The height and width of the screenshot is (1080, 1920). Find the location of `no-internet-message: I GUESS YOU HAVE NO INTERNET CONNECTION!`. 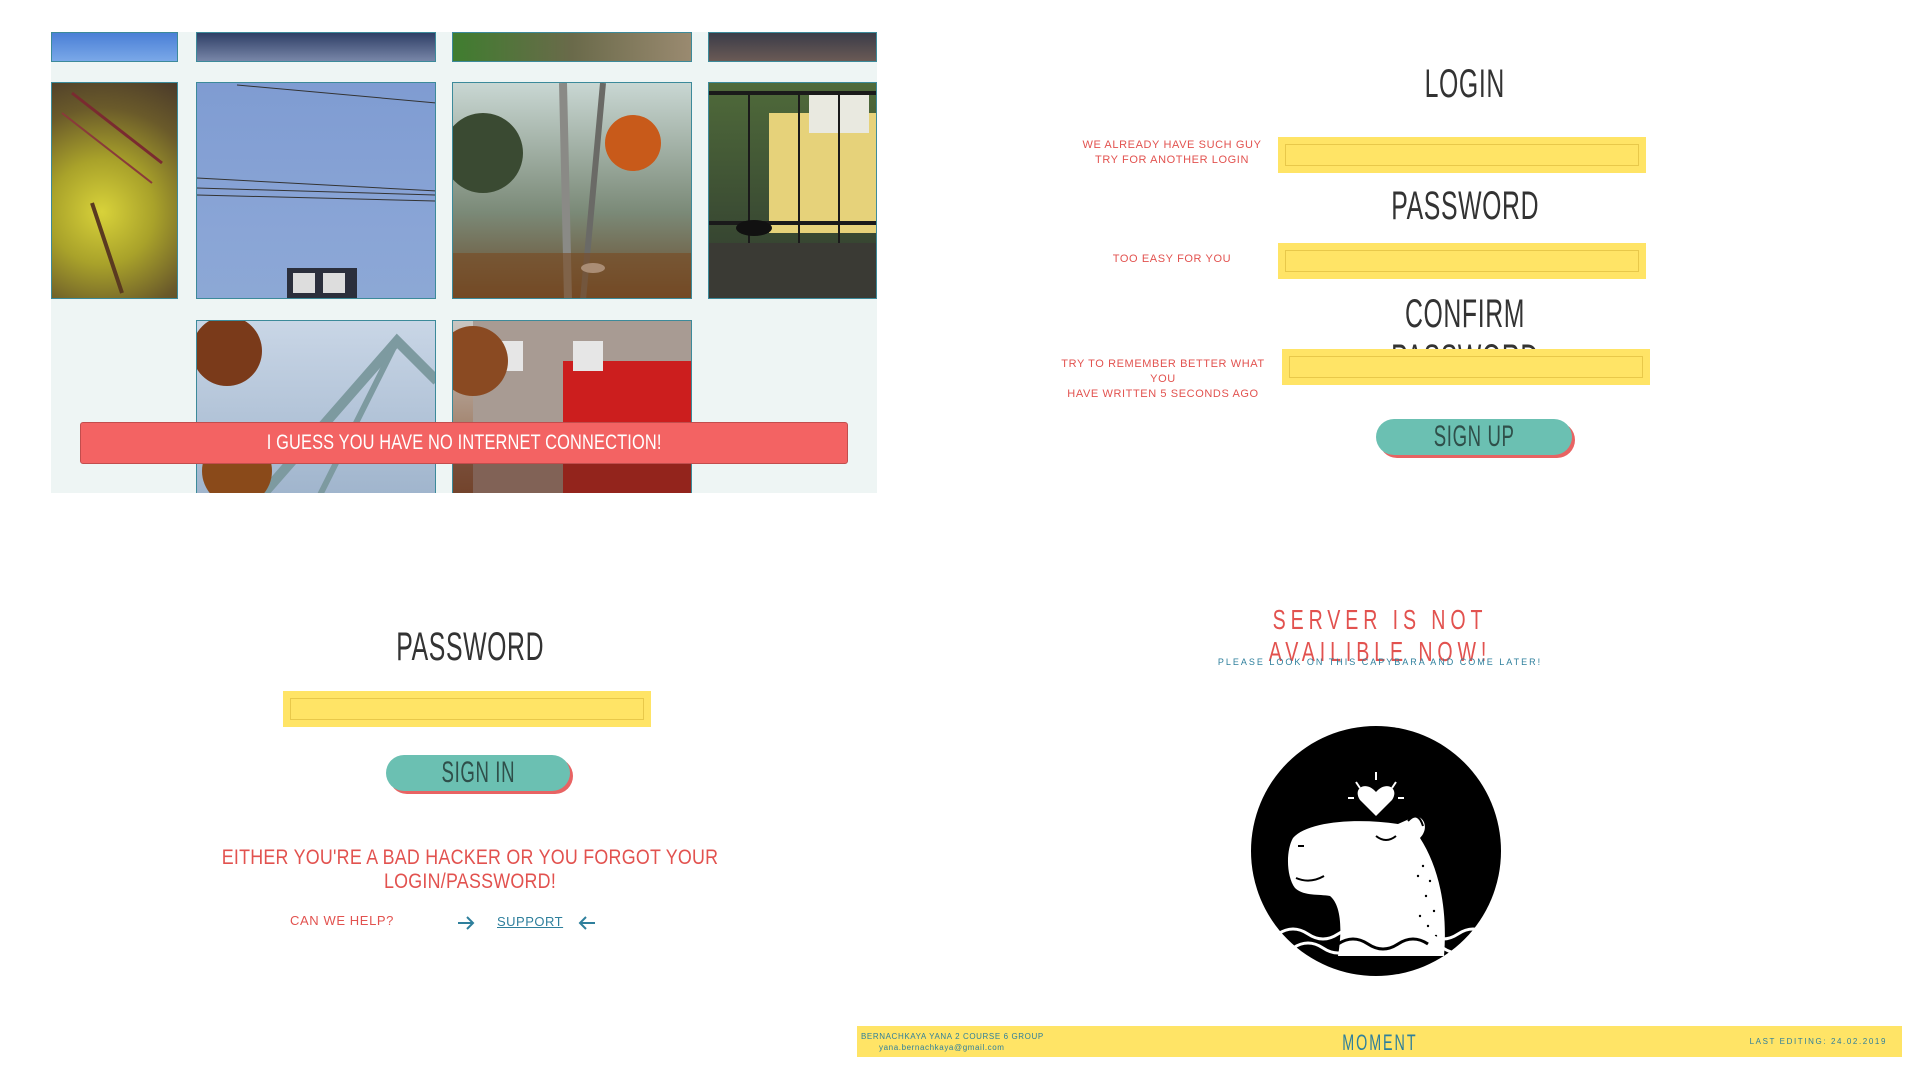

no-internet-message: I GUESS YOU HAVE NO INTERNET CONNECTION! is located at coordinates (464, 442).